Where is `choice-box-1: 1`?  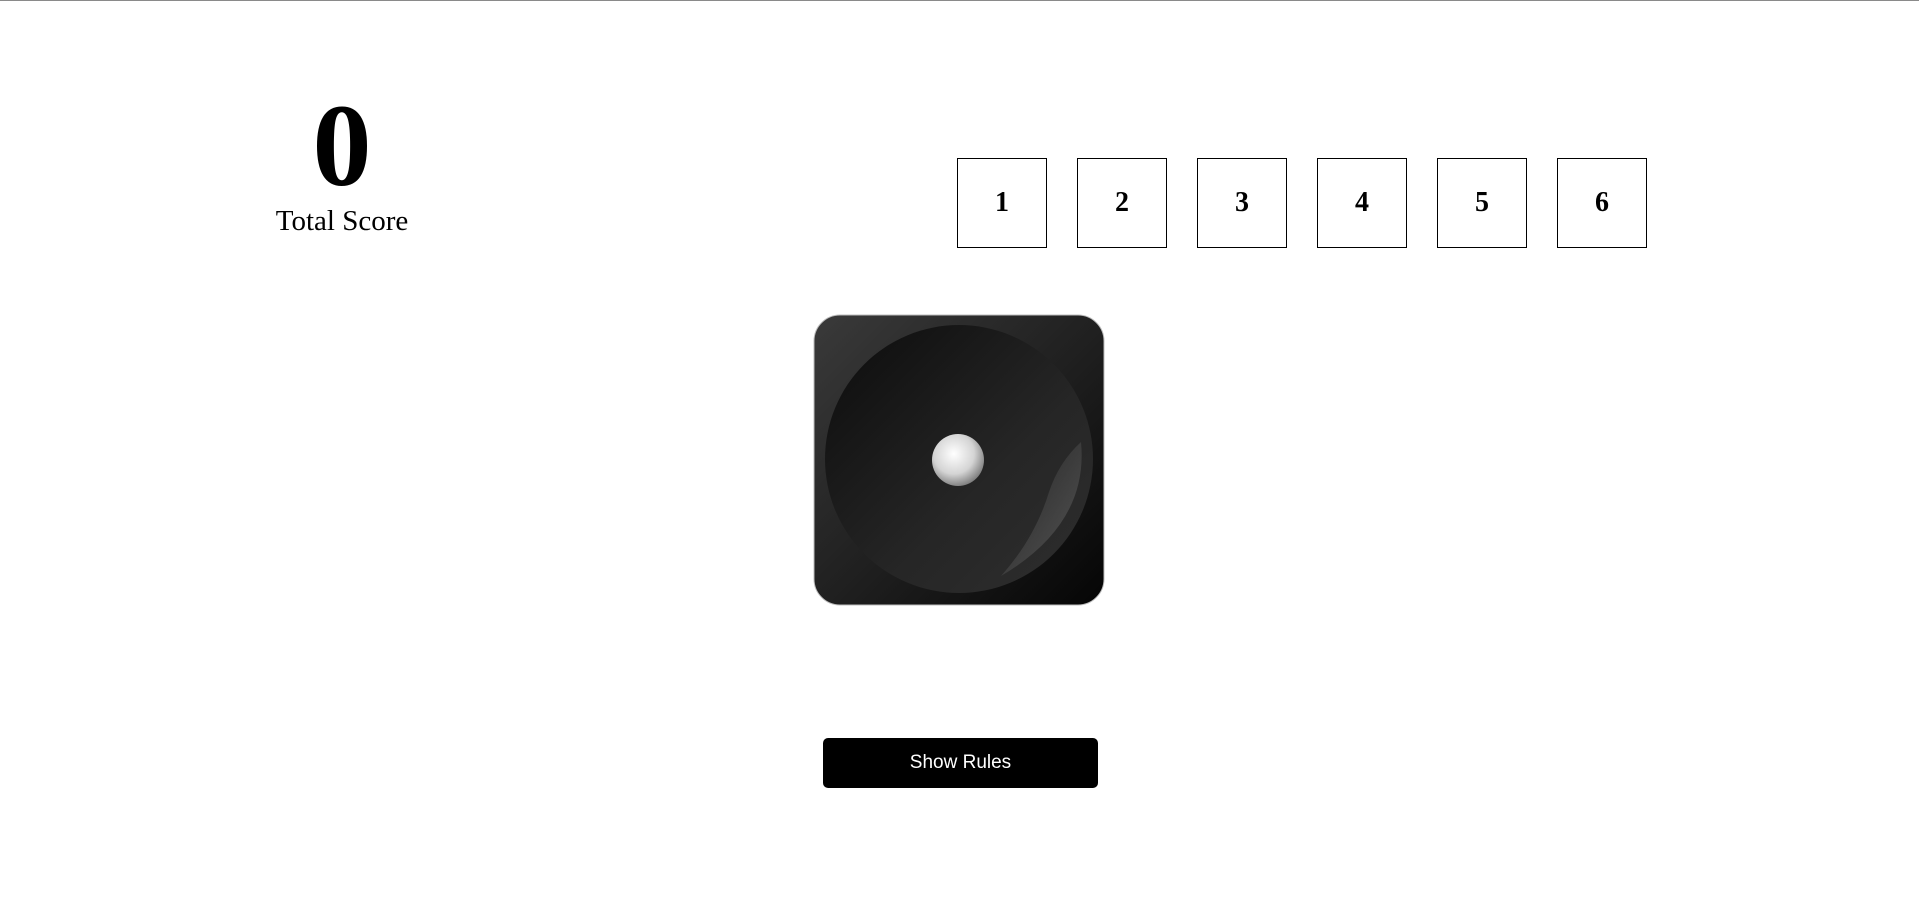
choice-box-1: 1 is located at coordinates (1002, 203).